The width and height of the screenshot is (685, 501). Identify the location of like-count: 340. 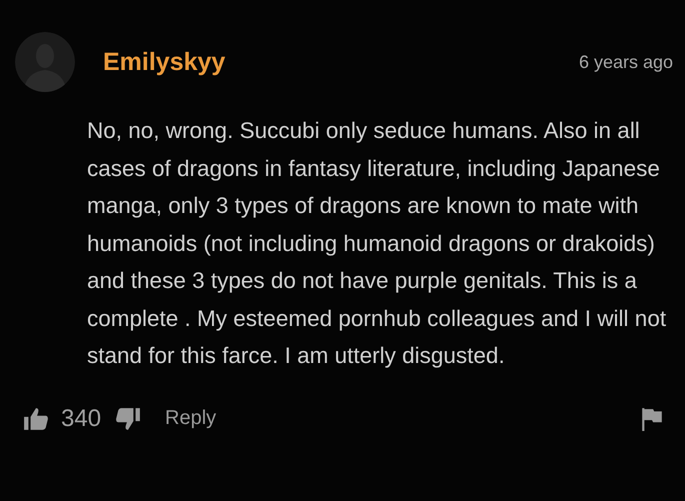
(81, 418).